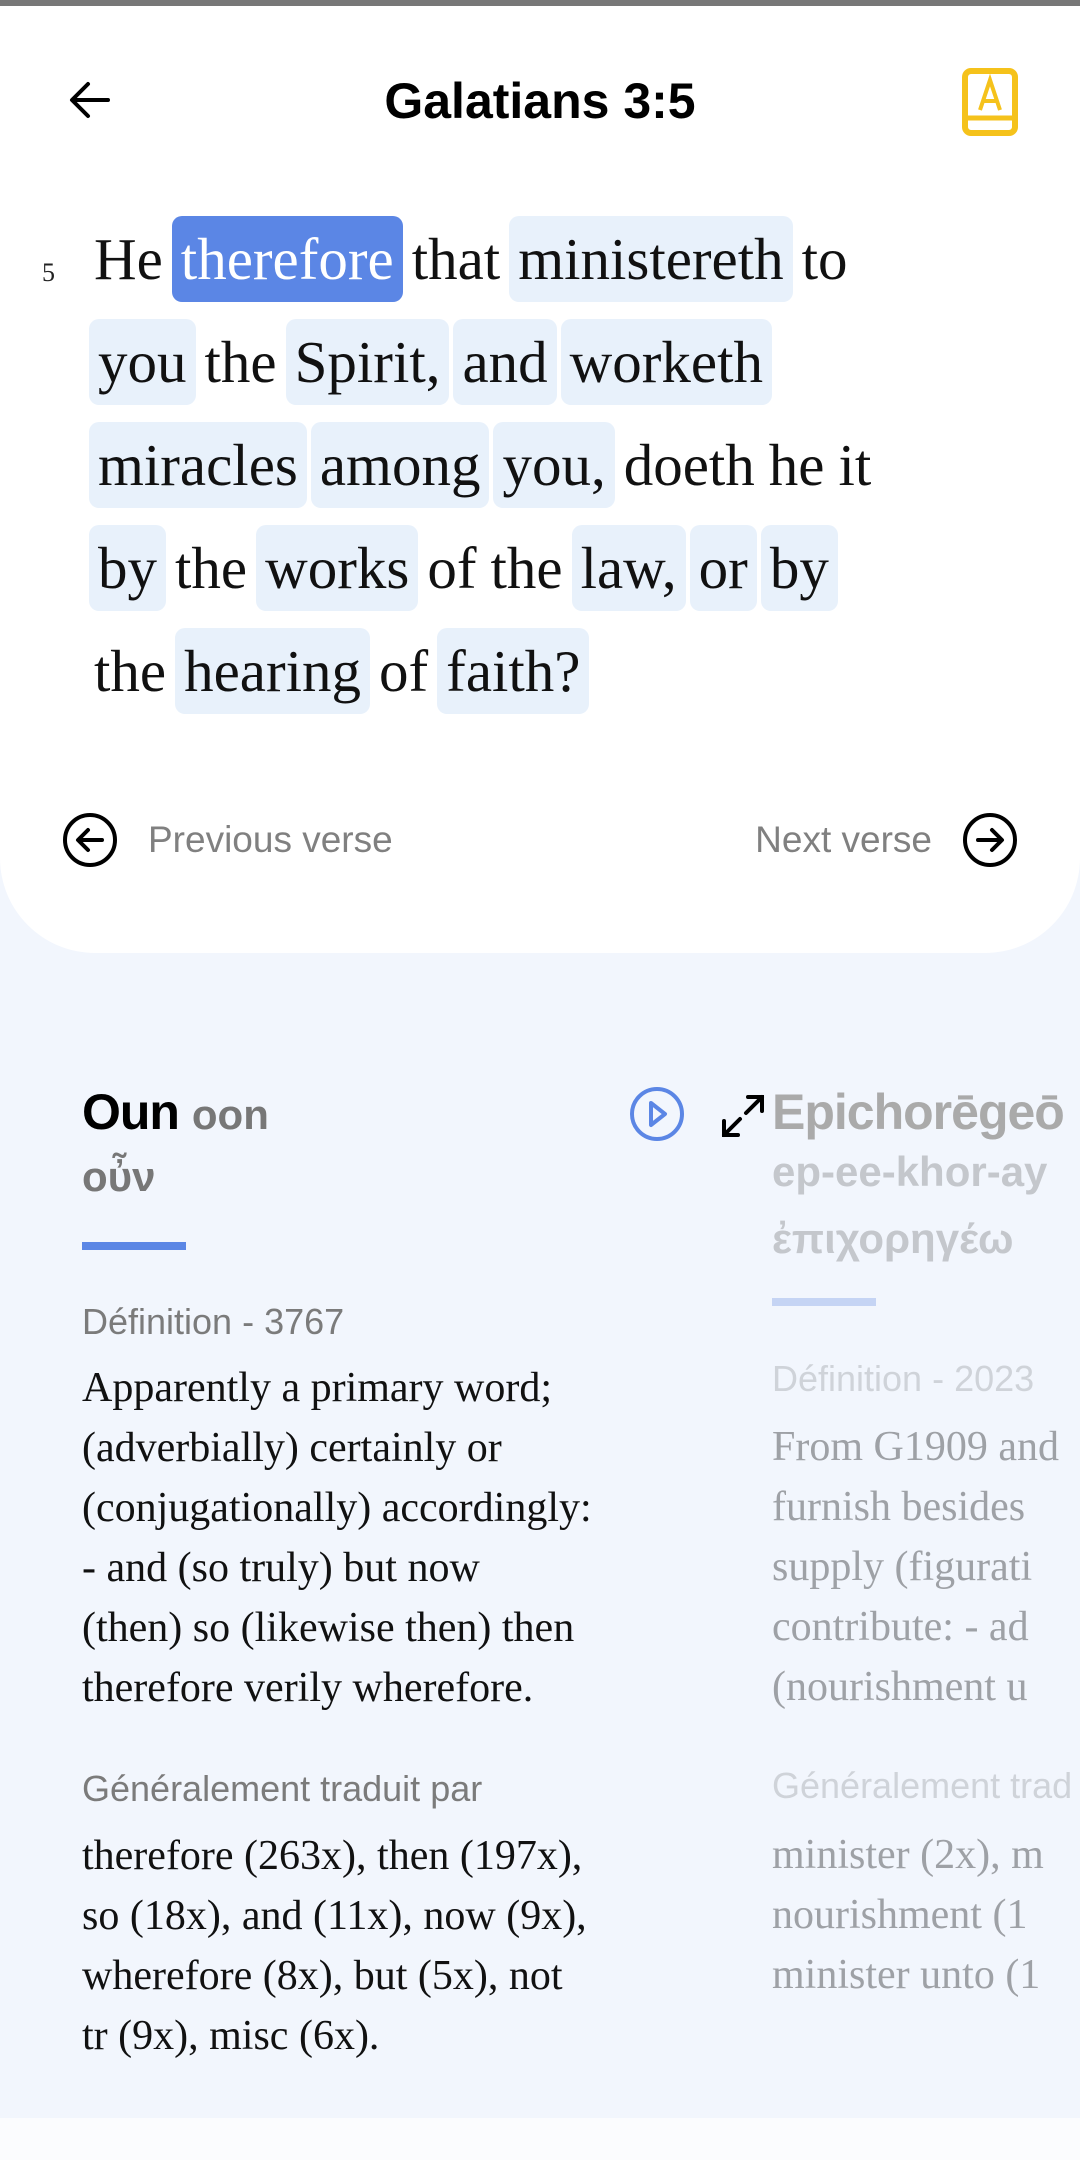  I want to click on word-chip: Spirit,, so click(367, 362).